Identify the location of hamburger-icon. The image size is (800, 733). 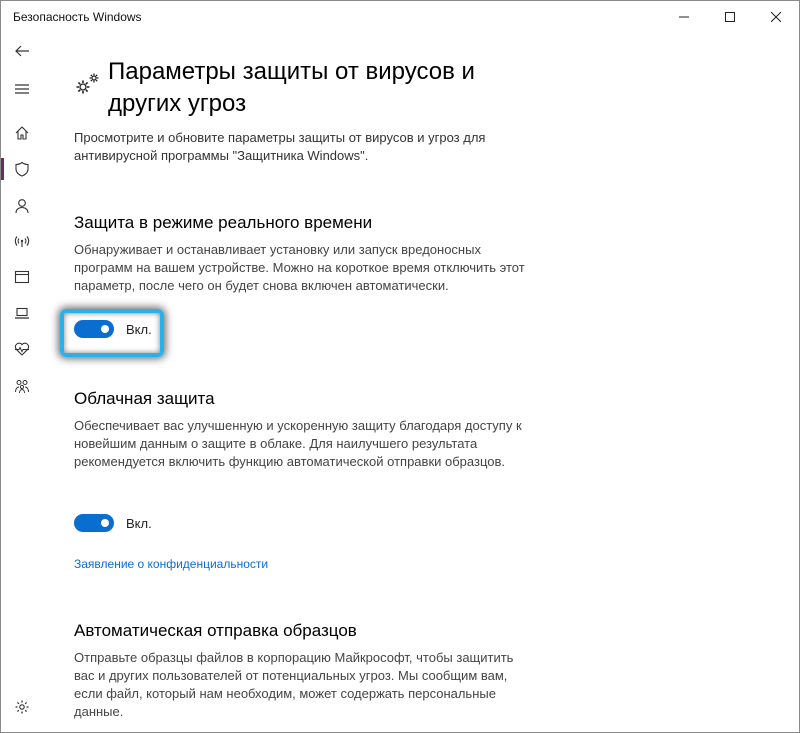
(22, 89).